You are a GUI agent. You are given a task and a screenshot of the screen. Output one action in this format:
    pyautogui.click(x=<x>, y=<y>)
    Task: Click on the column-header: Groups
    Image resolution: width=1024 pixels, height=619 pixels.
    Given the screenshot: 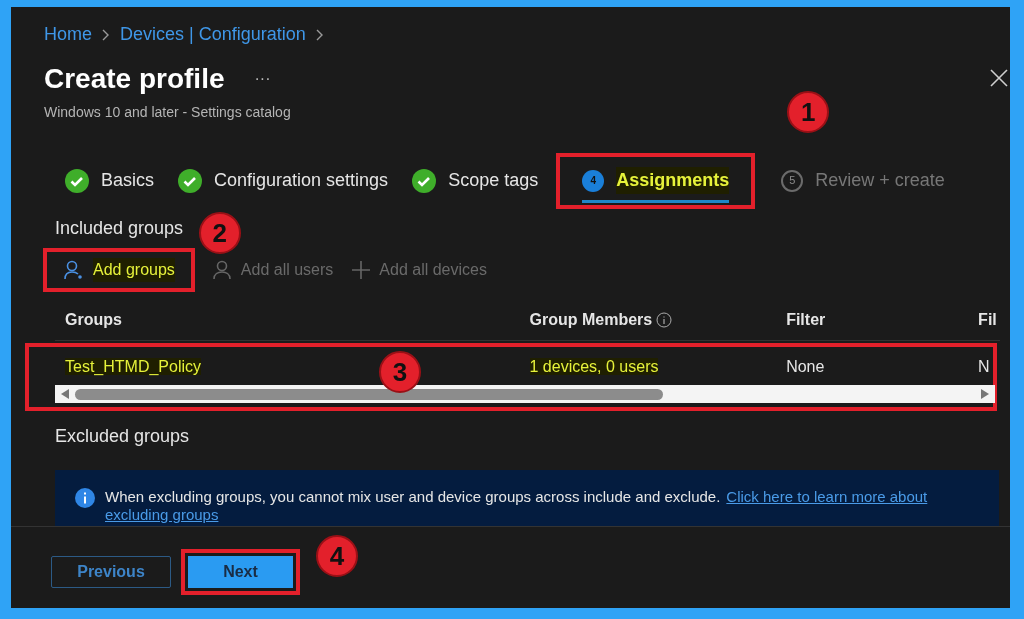 What is the action you would take?
    pyautogui.click(x=93, y=320)
    